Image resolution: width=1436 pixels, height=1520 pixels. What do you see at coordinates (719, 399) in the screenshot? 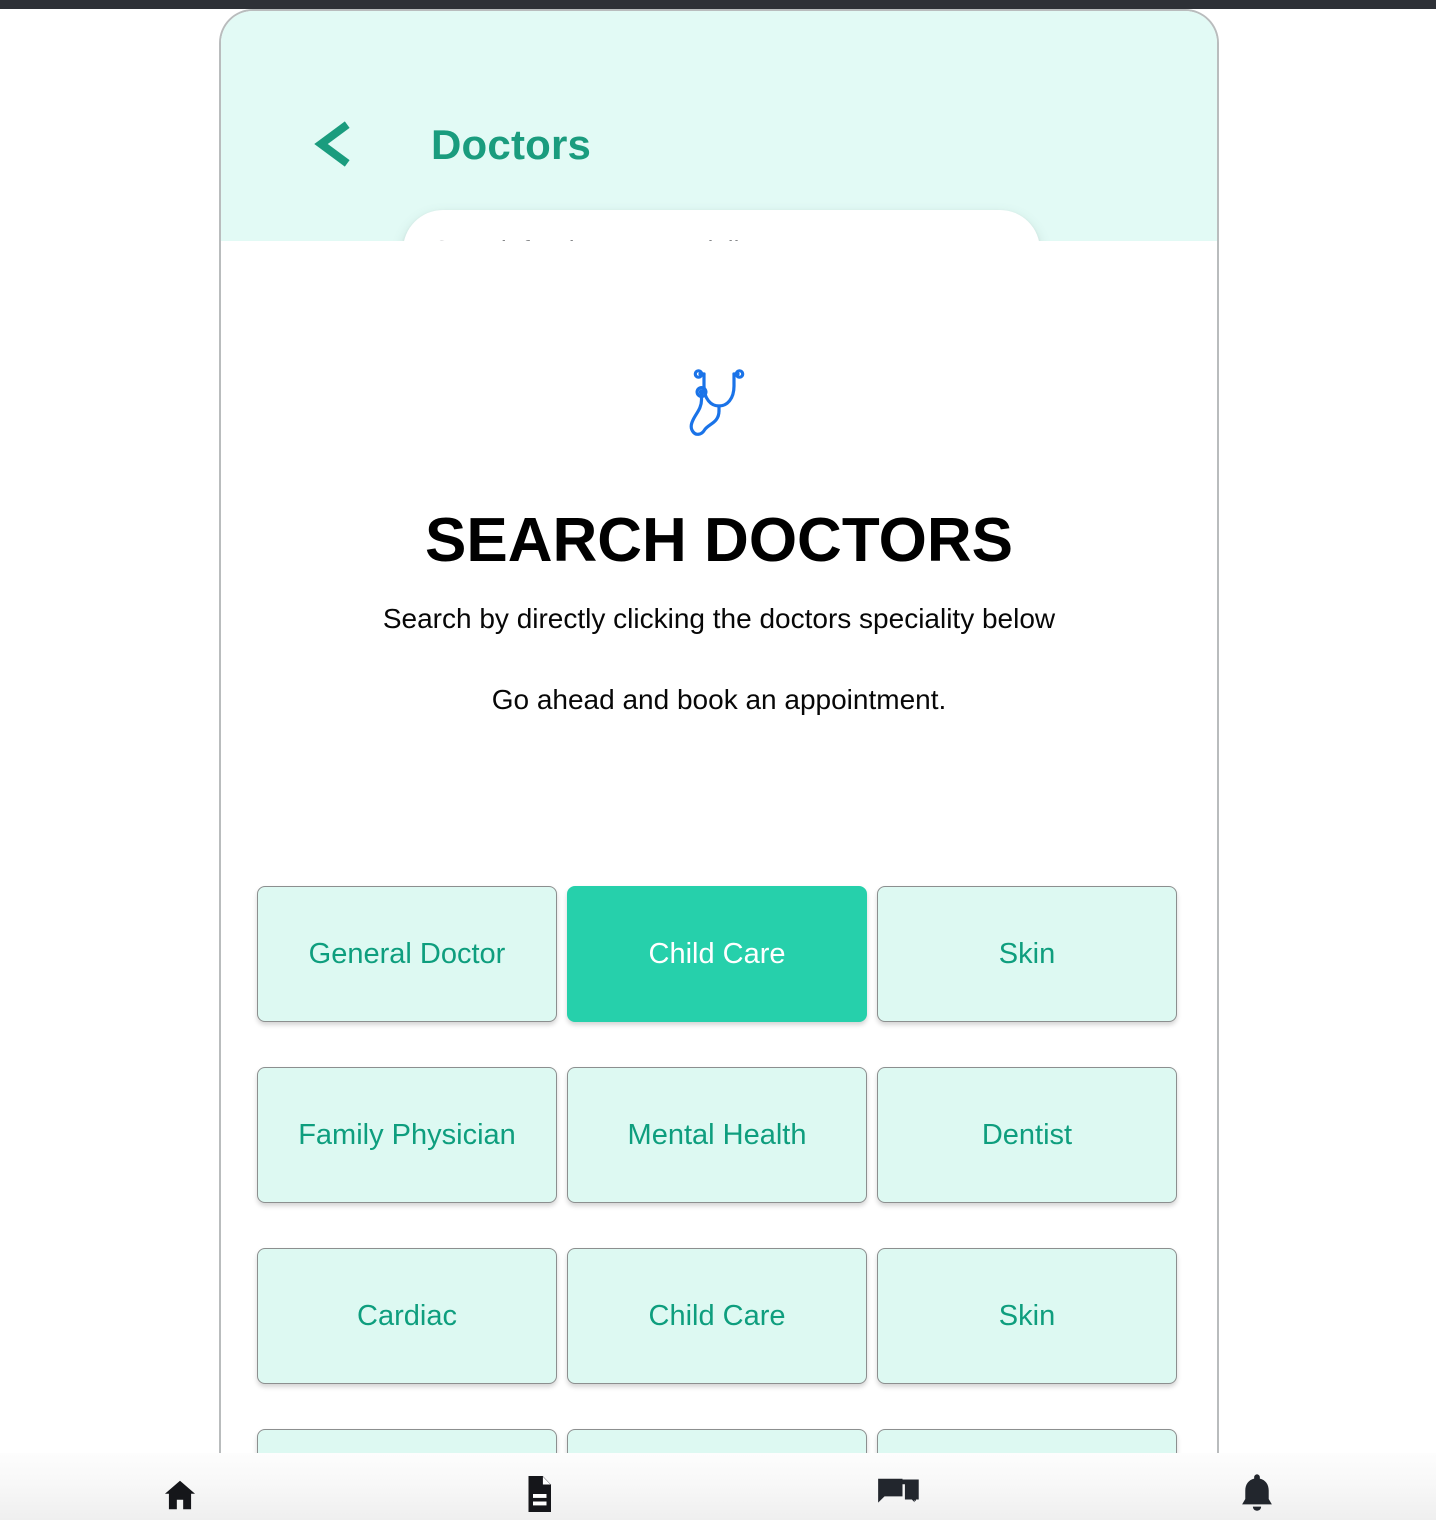
I see `stethoscope-icon` at bounding box center [719, 399].